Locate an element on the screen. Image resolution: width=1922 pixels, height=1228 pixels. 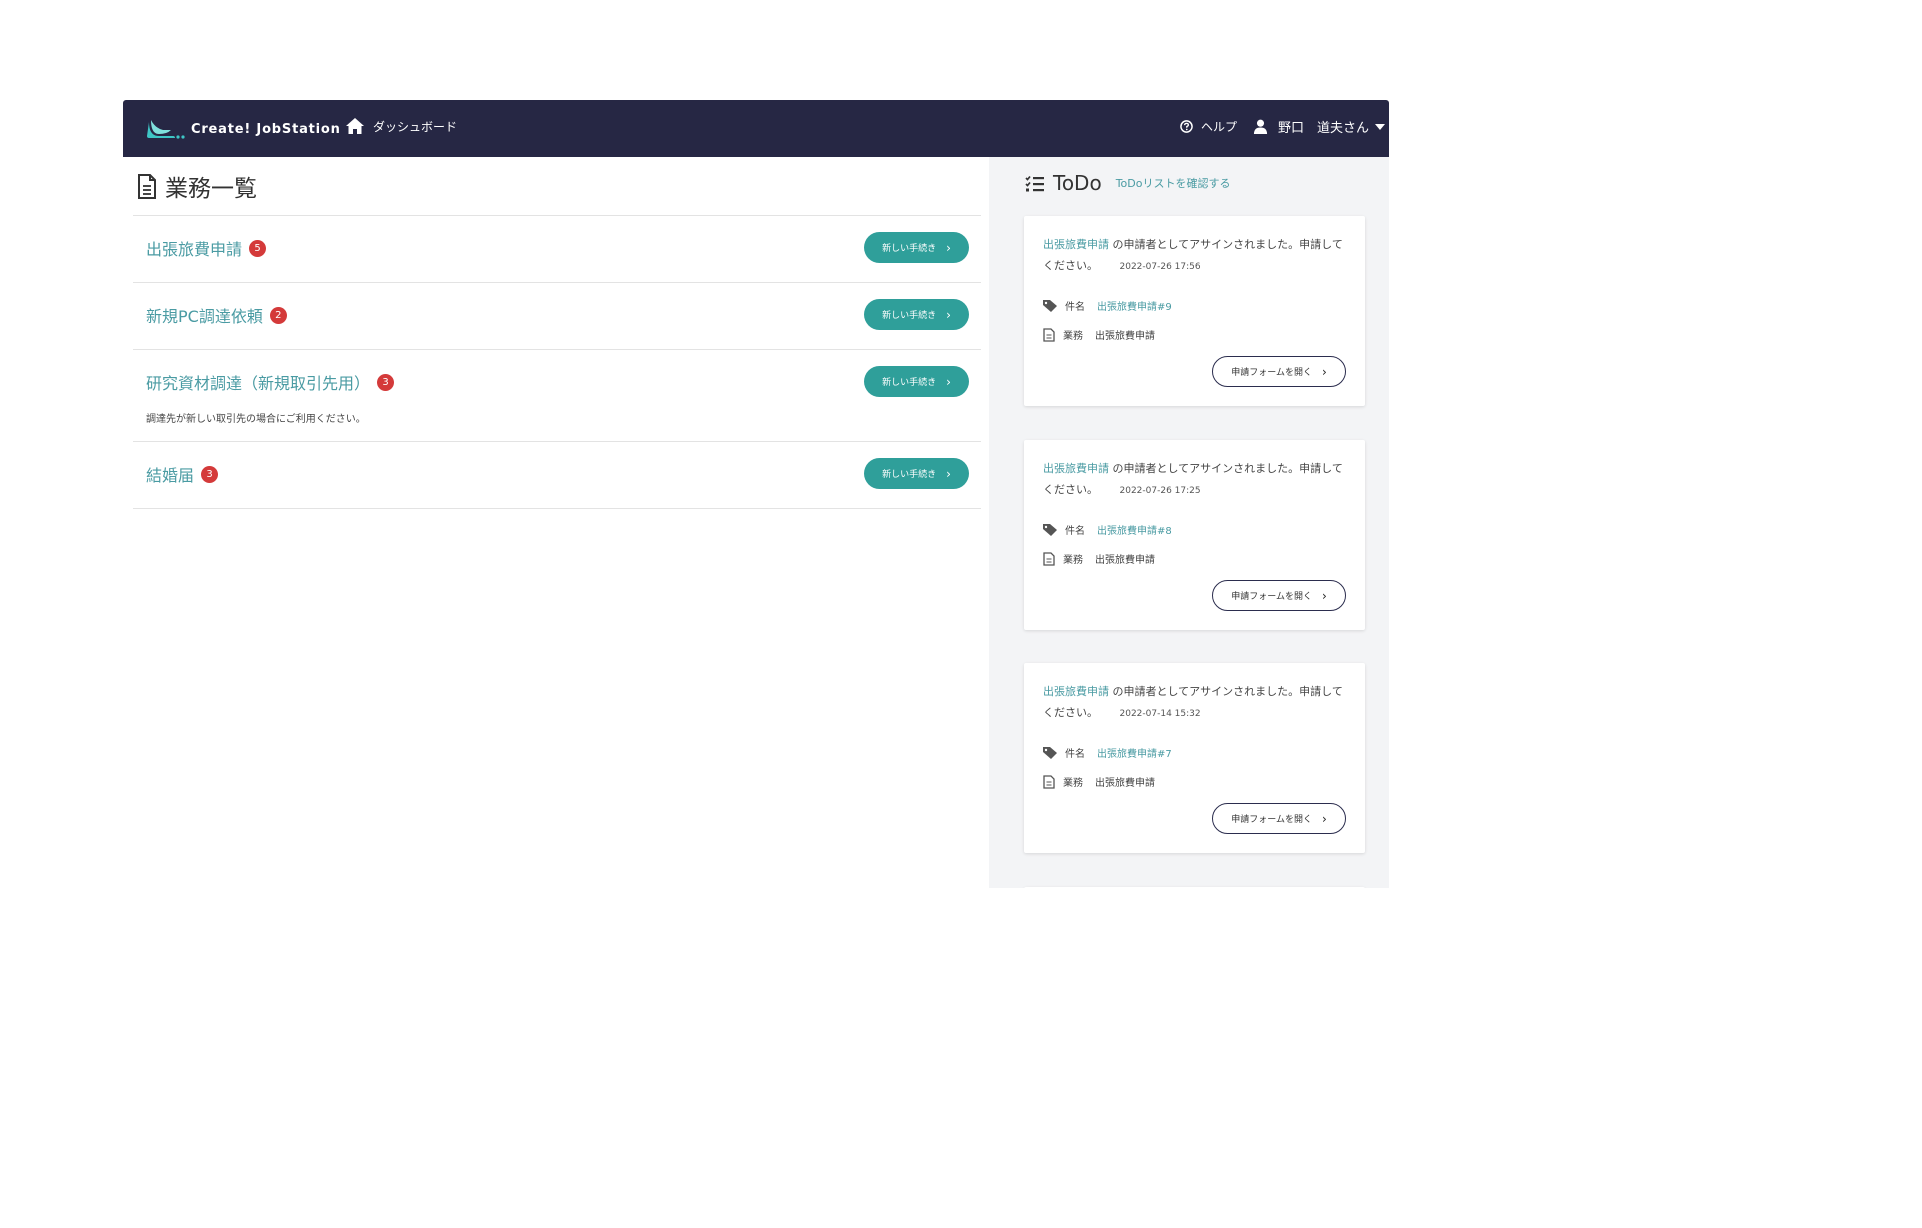
count-badge: 5 is located at coordinates (258, 248).